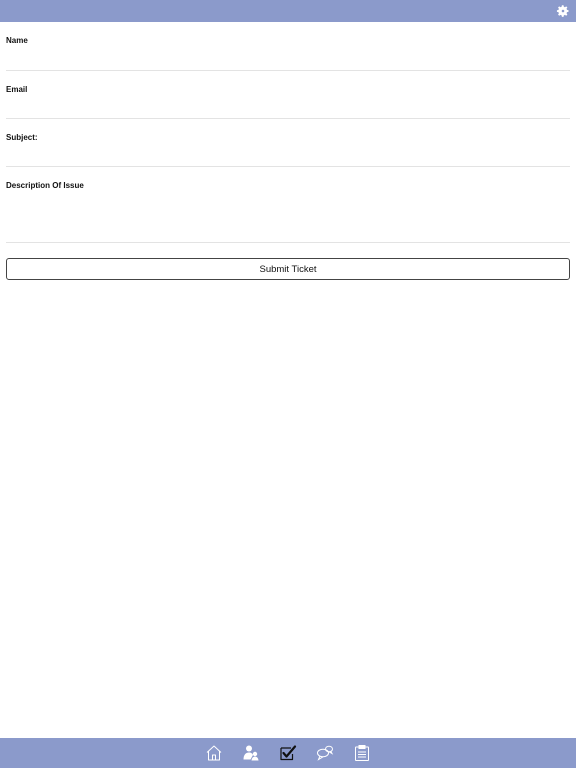 The width and height of the screenshot is (576, 768). What do you see at coordinates (288, 109) in the screenshot?
I see `email-input` at bounding box center [288, 109].